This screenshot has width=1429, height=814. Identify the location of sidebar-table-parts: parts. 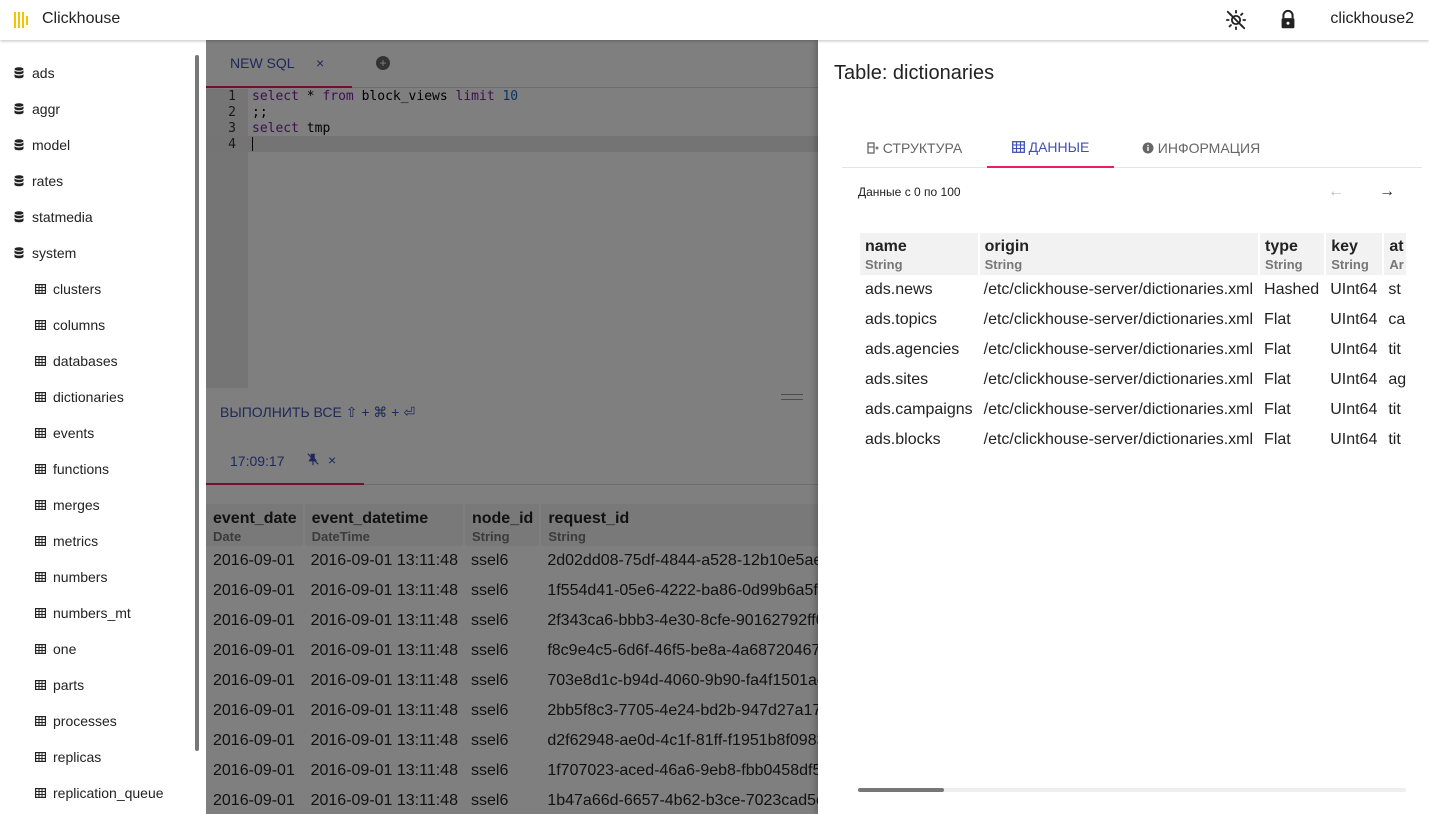
(42, 685).